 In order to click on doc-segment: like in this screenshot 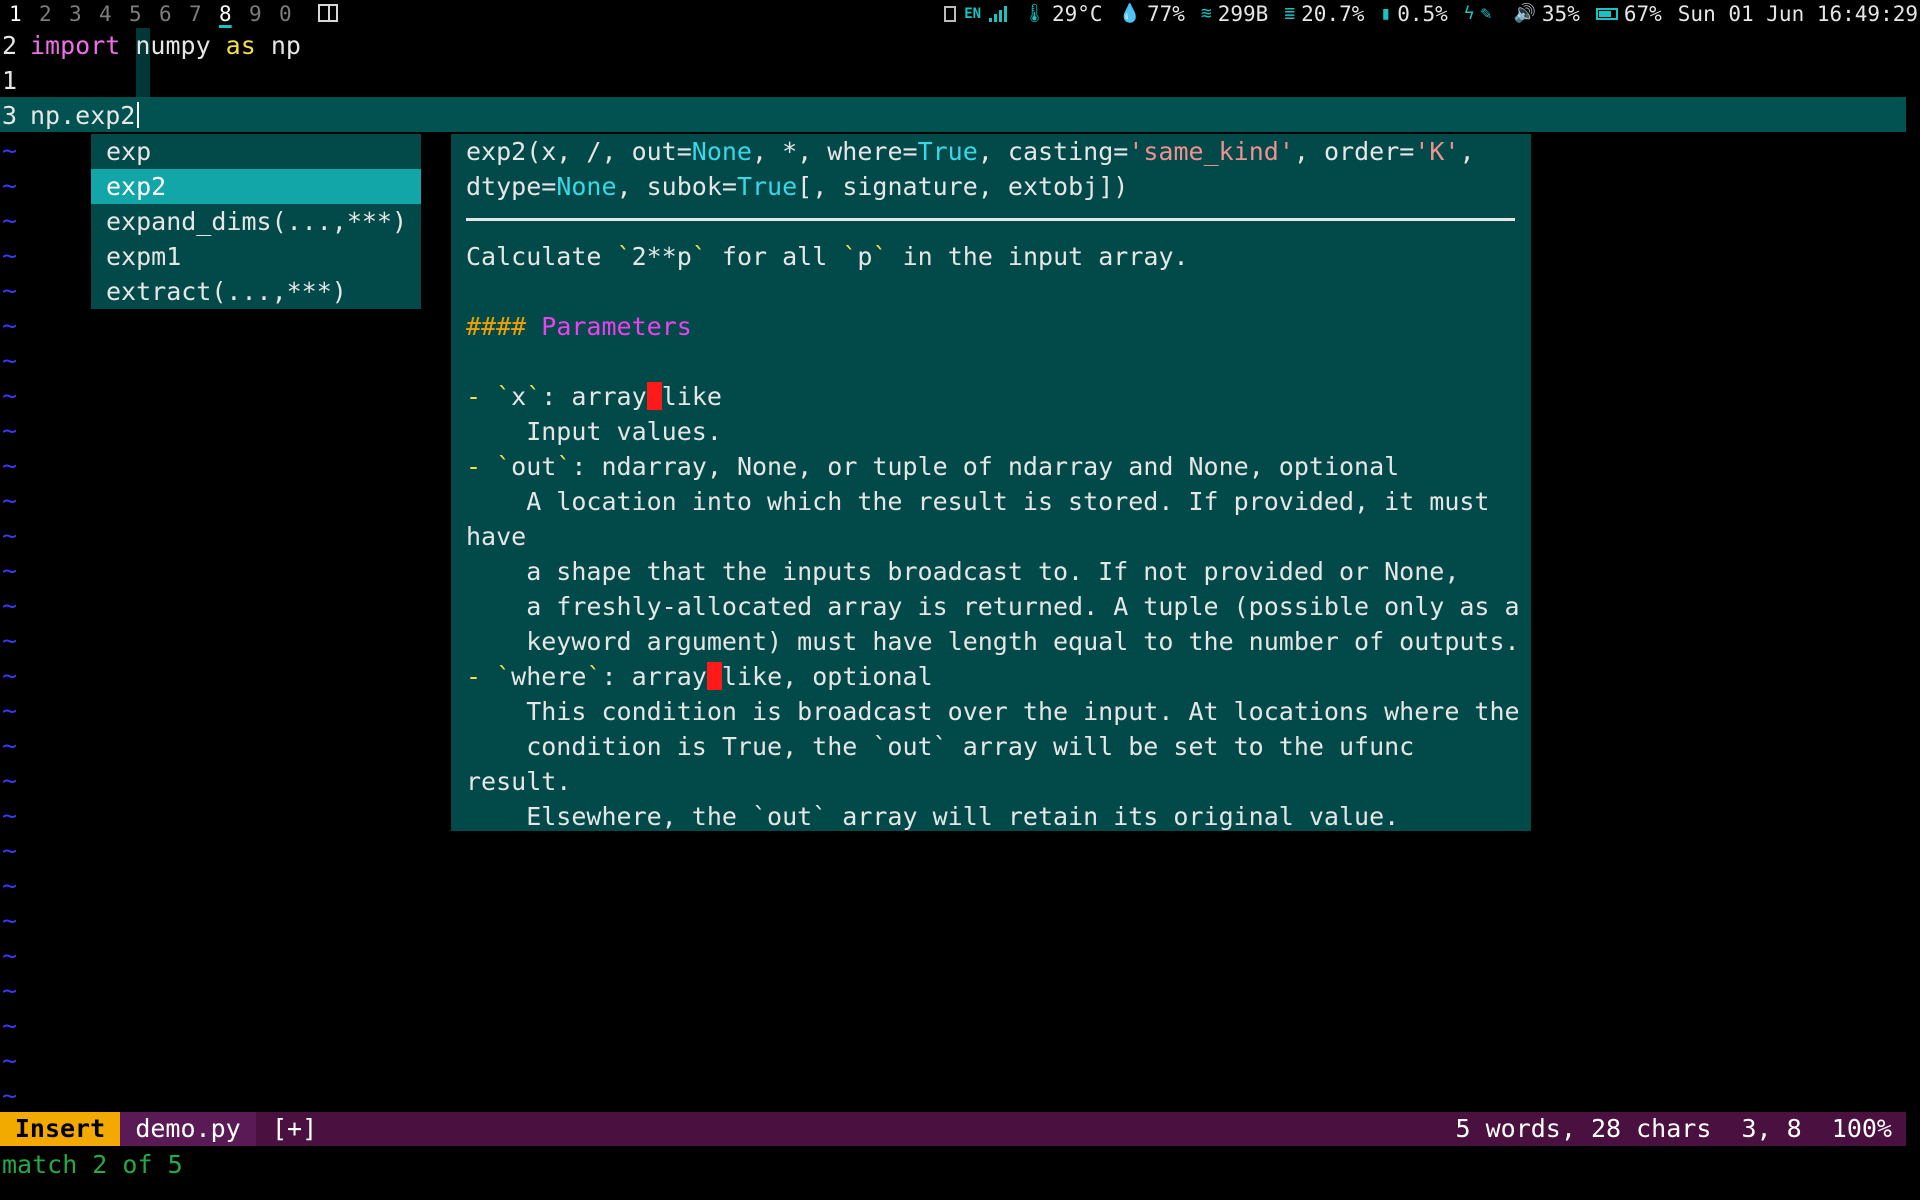, I will do `click(691, 396)`.